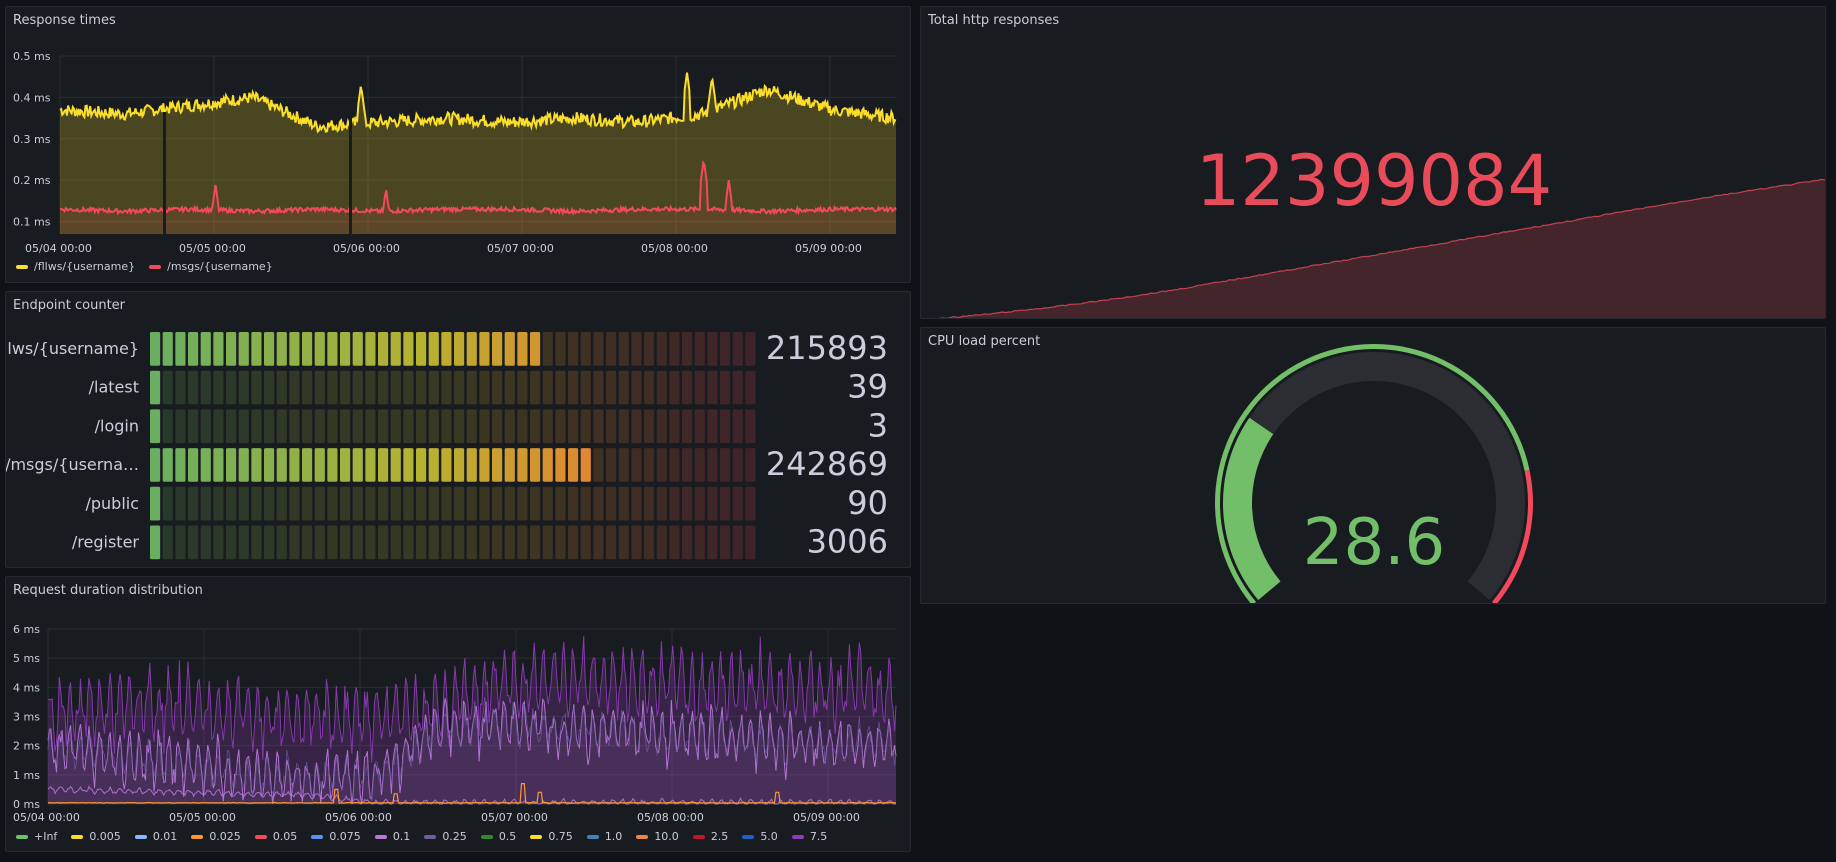  I want to click on legend-item: 0.075, so click(336, 836).